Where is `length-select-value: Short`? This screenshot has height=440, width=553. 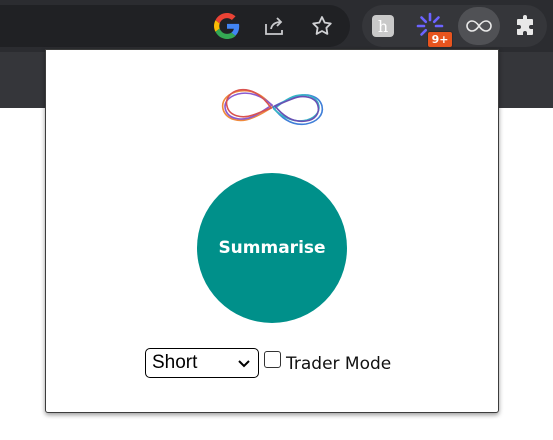
length-select-value: Short is located at coordinates (175, 362).